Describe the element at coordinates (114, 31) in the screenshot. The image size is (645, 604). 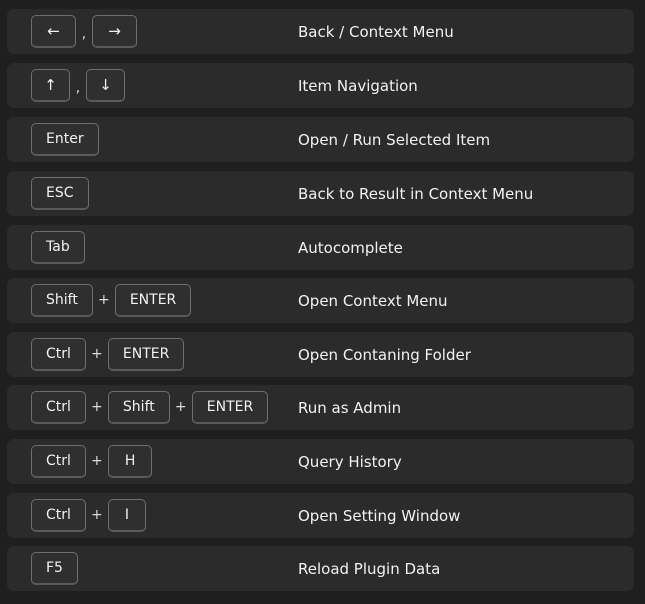
I see `right-arrow-key: →` at that location.